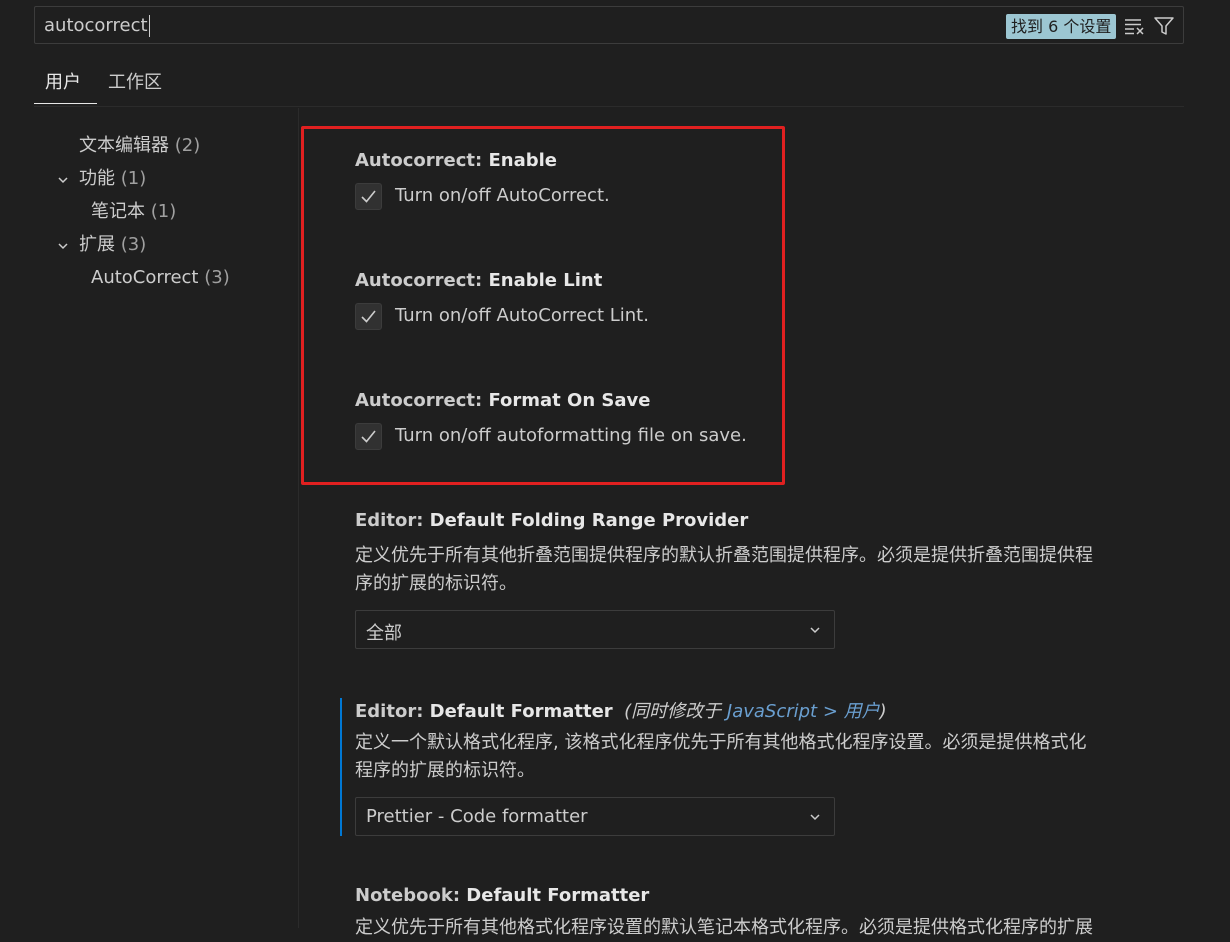 The height and width of the screenshot is (942, 1230). What do you see at coordinates (124, 145) in the screenshot?
I see `toc-label: 文本编辑器` at bounding box center [124, 145].